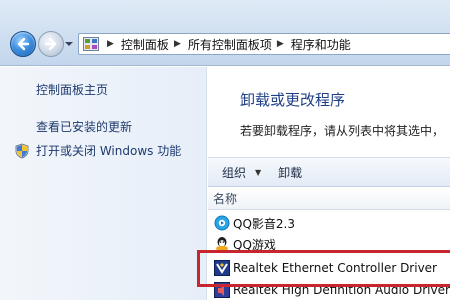 This screenshot has height=300, width=450. What do you see at coordinates (342, 131) in the screenshot?
I see `page-instructions: 若要卸载程序，请从列表中将其选中，` at bounding box center [342, 131].